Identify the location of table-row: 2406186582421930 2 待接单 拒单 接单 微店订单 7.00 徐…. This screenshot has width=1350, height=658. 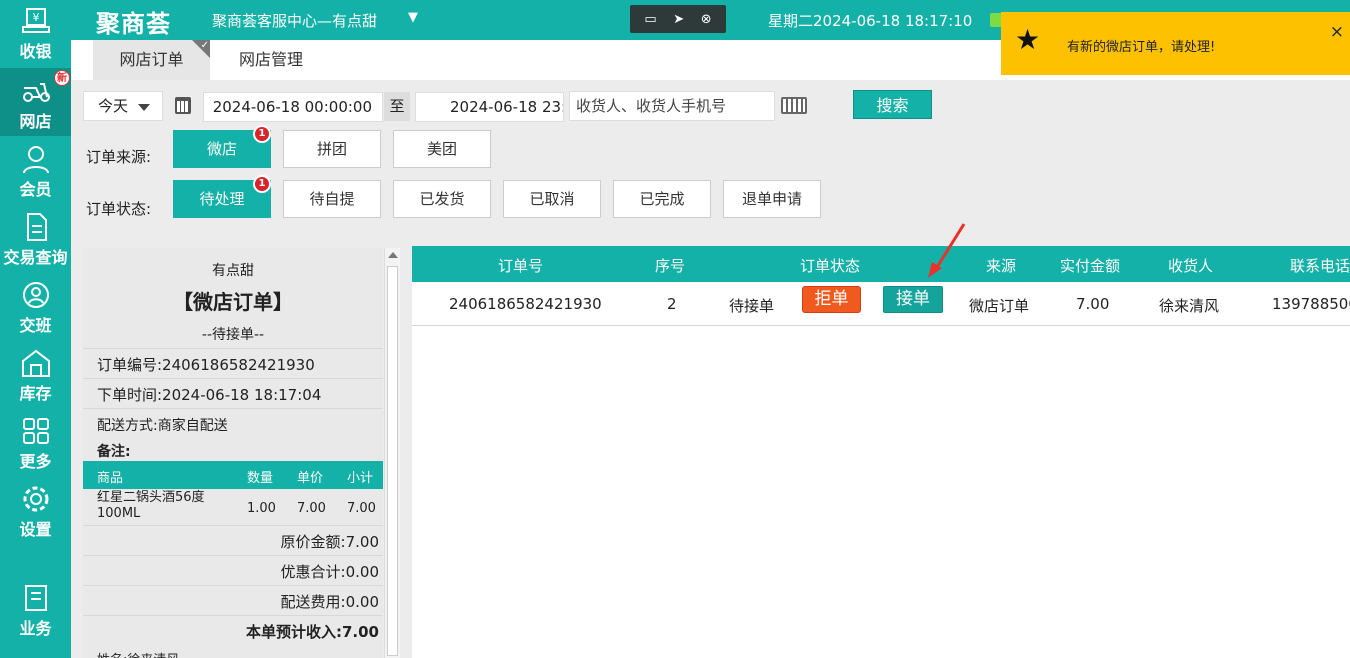
(881, 304).